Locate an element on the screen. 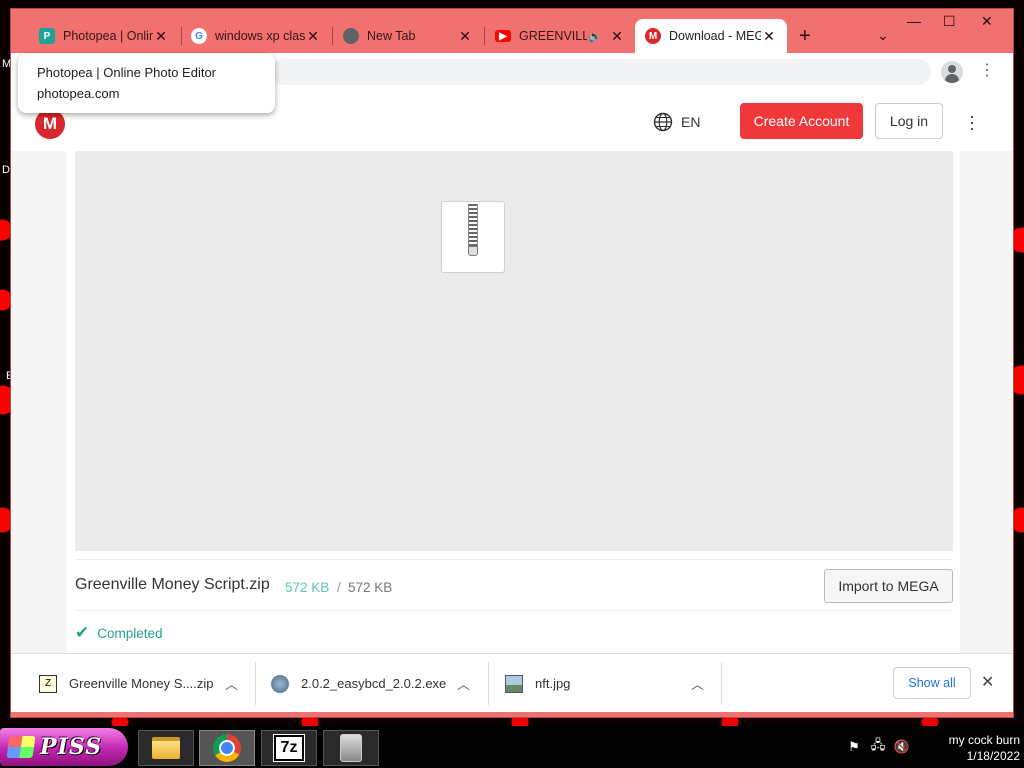 The width and height of the screenshot is (1024, 768). file-explorer-icon is located at coordinates (166, 748).